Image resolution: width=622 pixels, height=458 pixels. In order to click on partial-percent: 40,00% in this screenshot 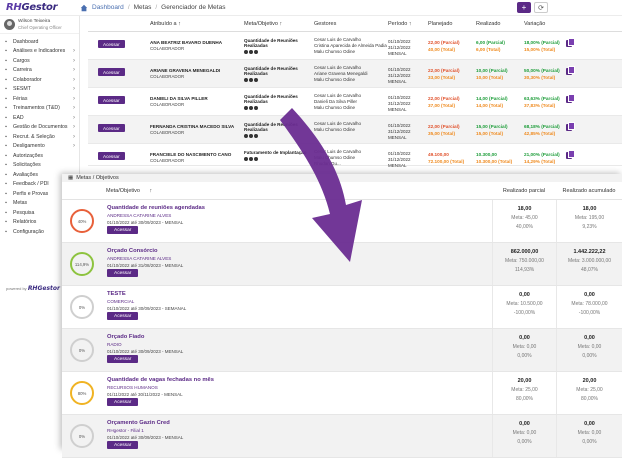, I will do `click(524, 227)`.